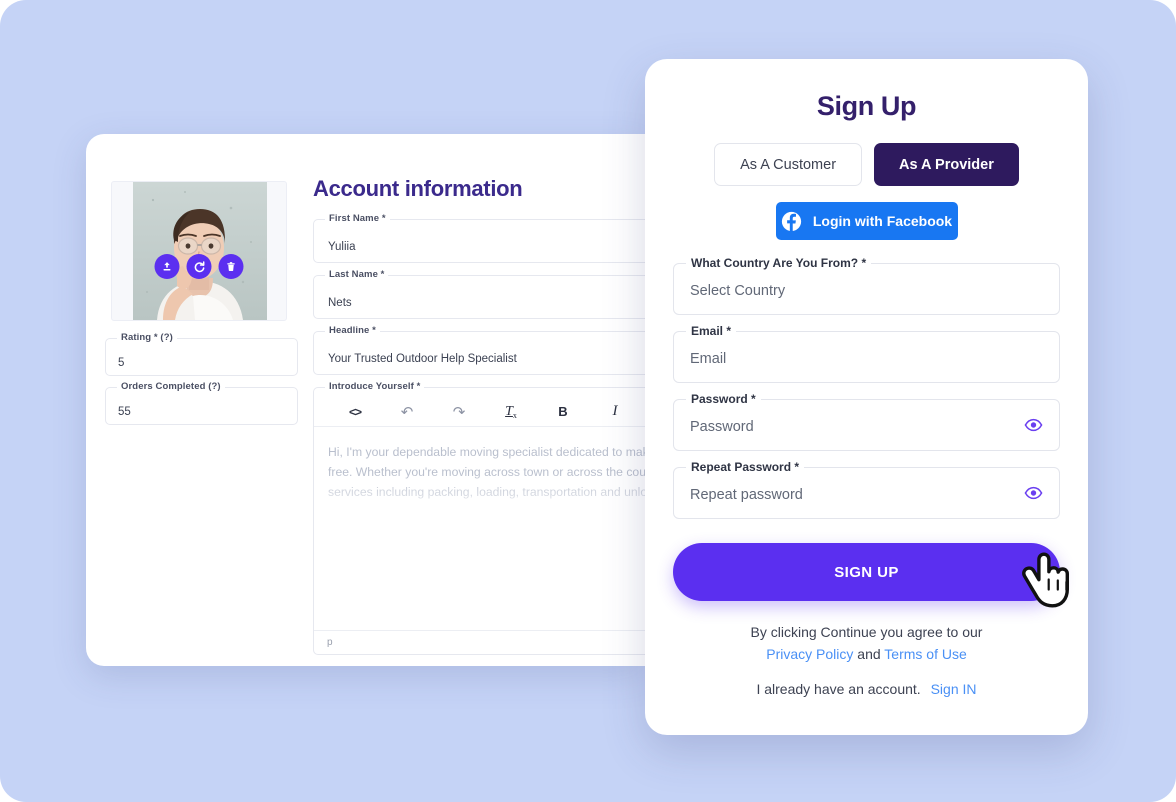 This screenshot has height=802, width=1176. Describe the element at coordinates (201, 403) in the screenshot. I see `orders-completed-field: Orders Completed (?) 55` at that location.